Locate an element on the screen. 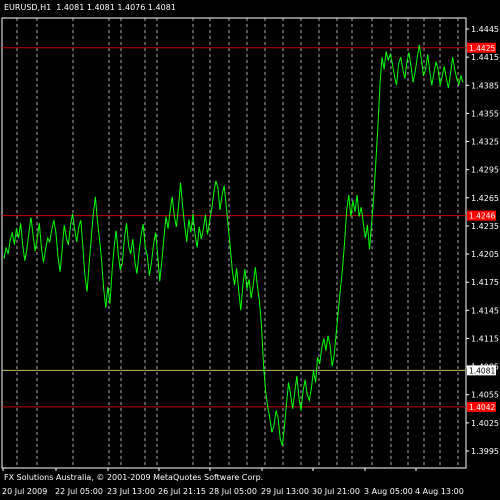 Image resolution: width=500 pixels, height=500 pixels. y-axis-tick-label: 1.4415 is located at coordinates (485, 57).